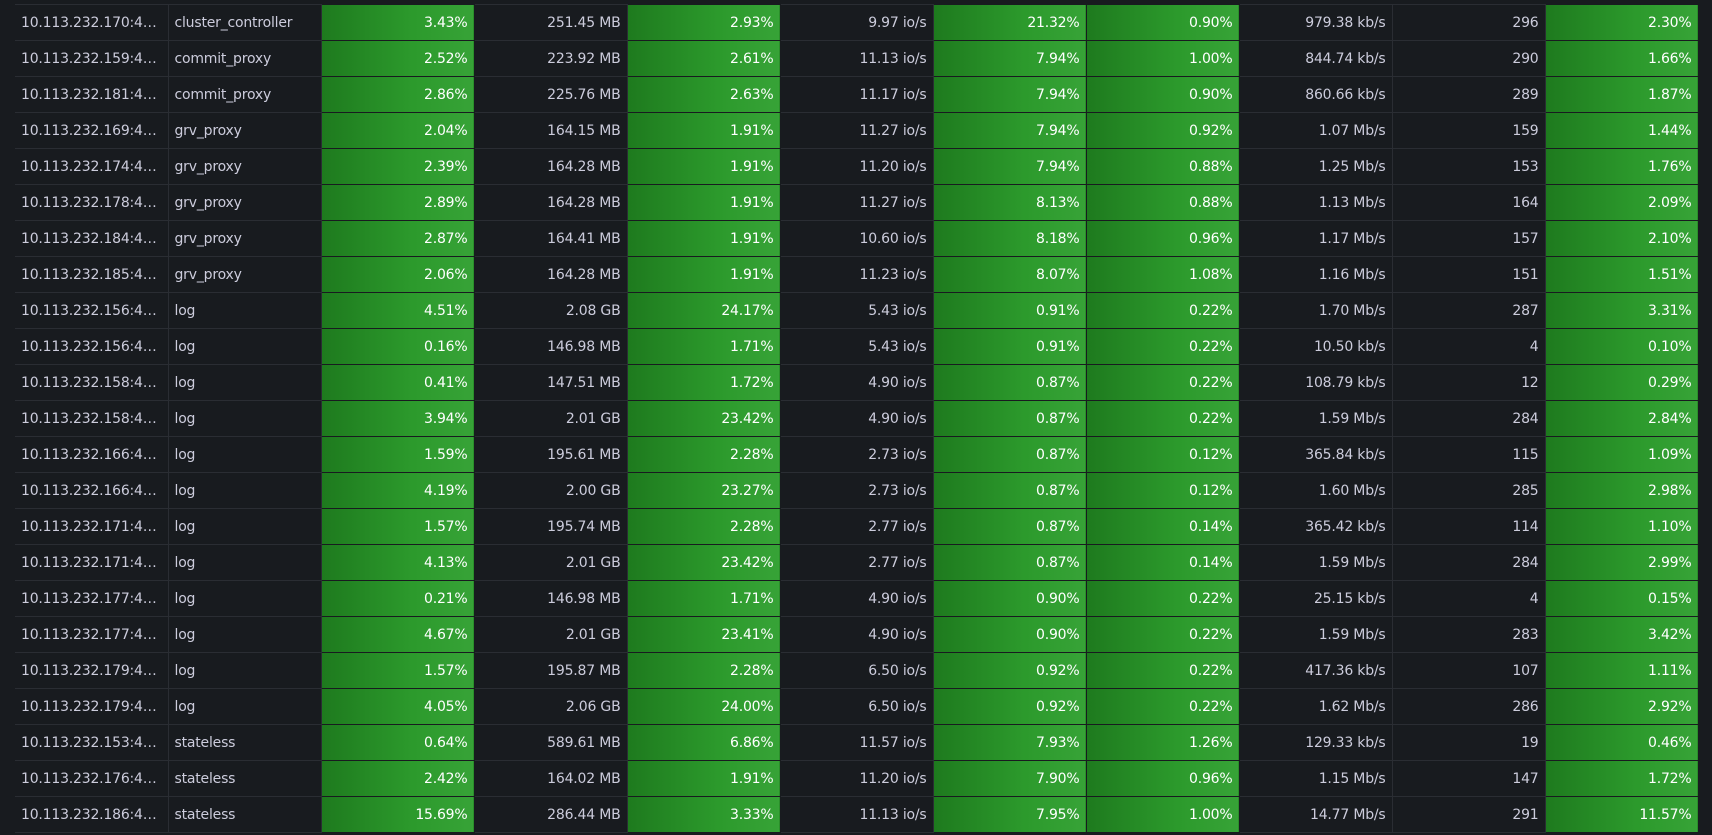 Image resolution: width=1712 pixels, height=835 pixels. I want to click on cell-cpu: 2.39%, so click(398, 166).